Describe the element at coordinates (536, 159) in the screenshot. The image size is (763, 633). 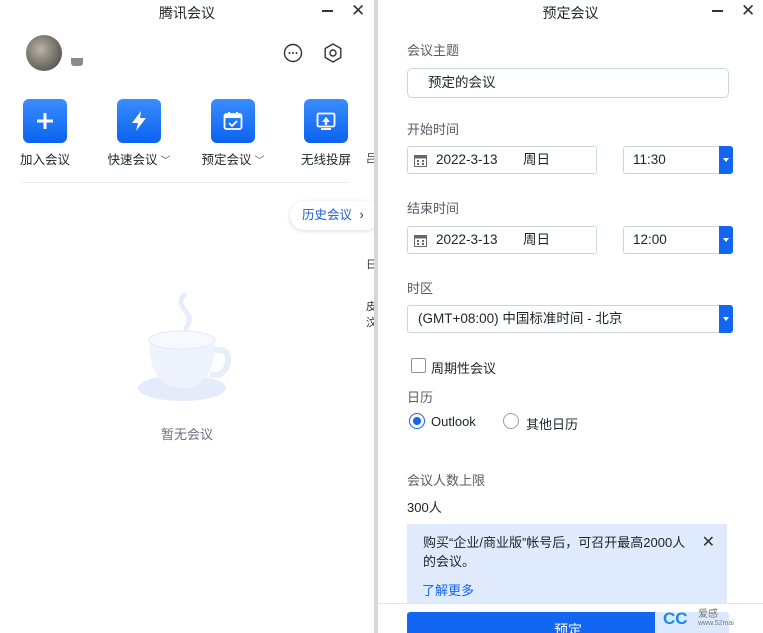
I see `start-weekday-value: 周日` at that location.